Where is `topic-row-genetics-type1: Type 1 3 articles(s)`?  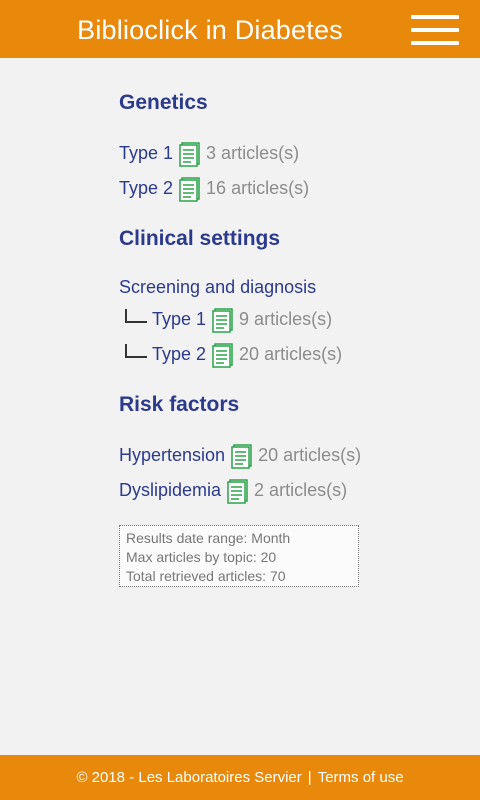
topic-row-genetics-type1: Type 1 3 articles(s) is located at coordinates (284, 153).